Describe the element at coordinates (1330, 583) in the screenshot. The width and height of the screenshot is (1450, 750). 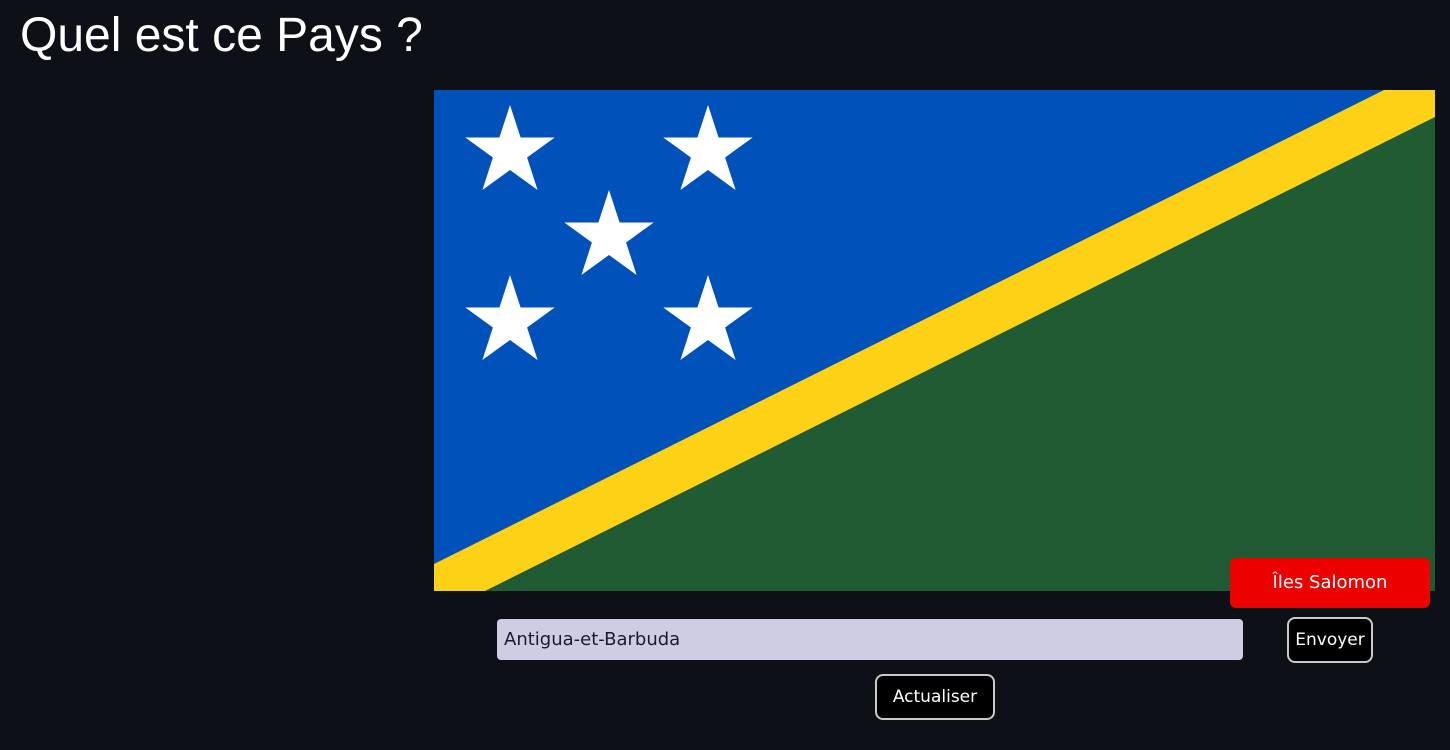
I see `answer-badge: Îles Salomon` at that location.